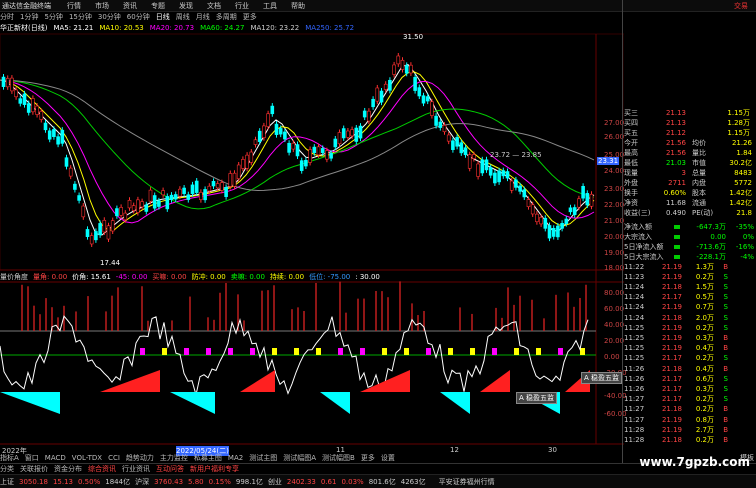 The image size is (756, 488). I want to click on quote-value: 1.84, so click(744, 152).